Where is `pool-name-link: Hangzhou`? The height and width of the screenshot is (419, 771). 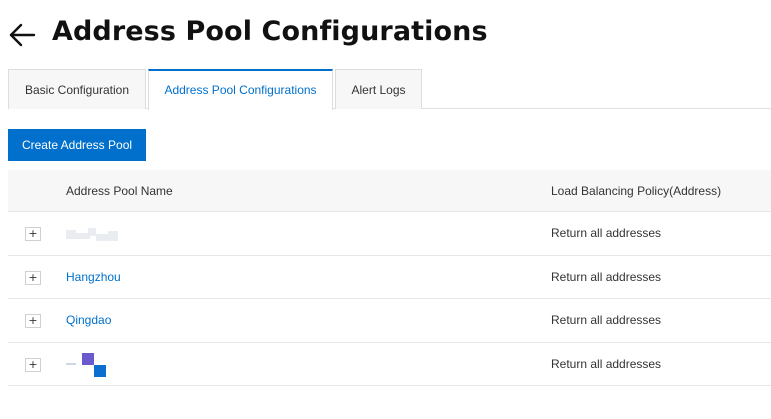
pool-name-link: Hangzhou is located at coordinates (93, 277).